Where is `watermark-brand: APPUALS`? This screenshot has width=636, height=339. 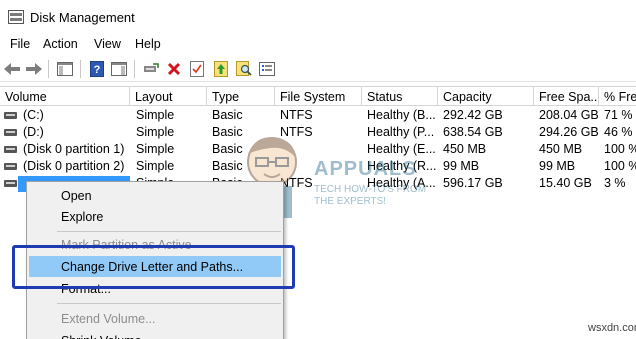
watermark-brand: APPUALS is located at coordinates (365, 169).